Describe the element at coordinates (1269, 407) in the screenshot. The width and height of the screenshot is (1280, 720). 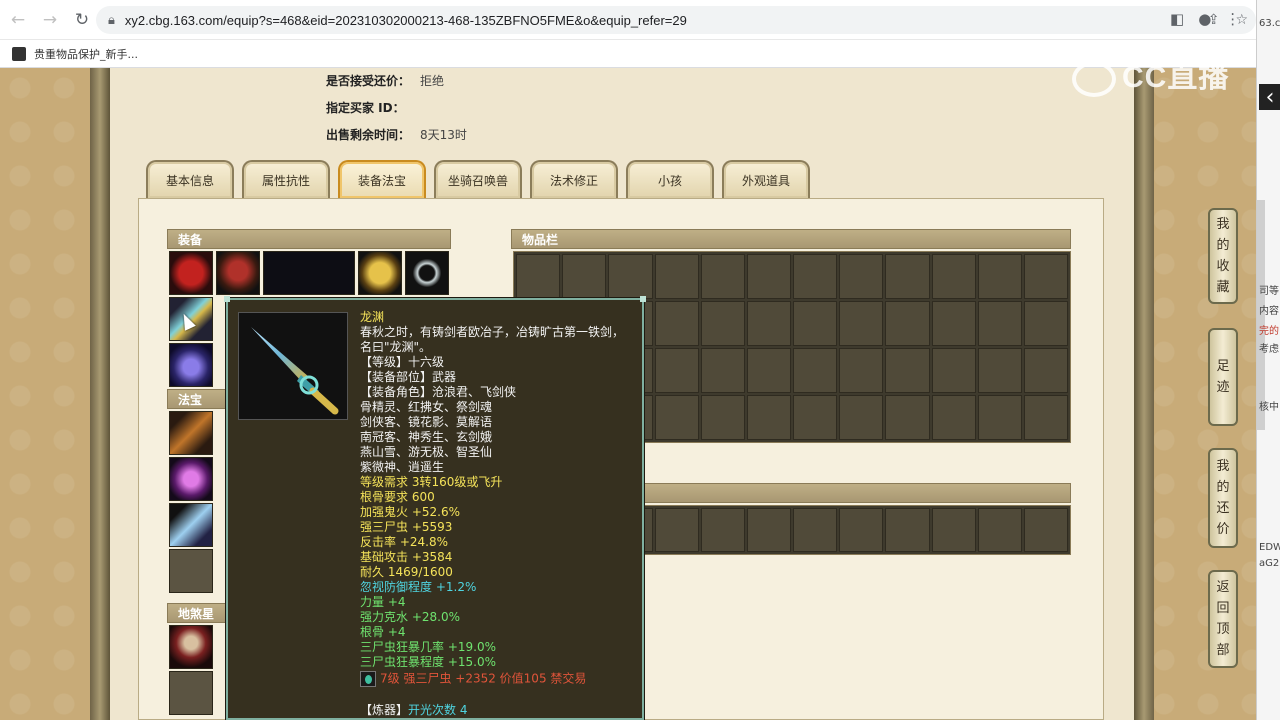
I see `strip-text: 核中` at that location.